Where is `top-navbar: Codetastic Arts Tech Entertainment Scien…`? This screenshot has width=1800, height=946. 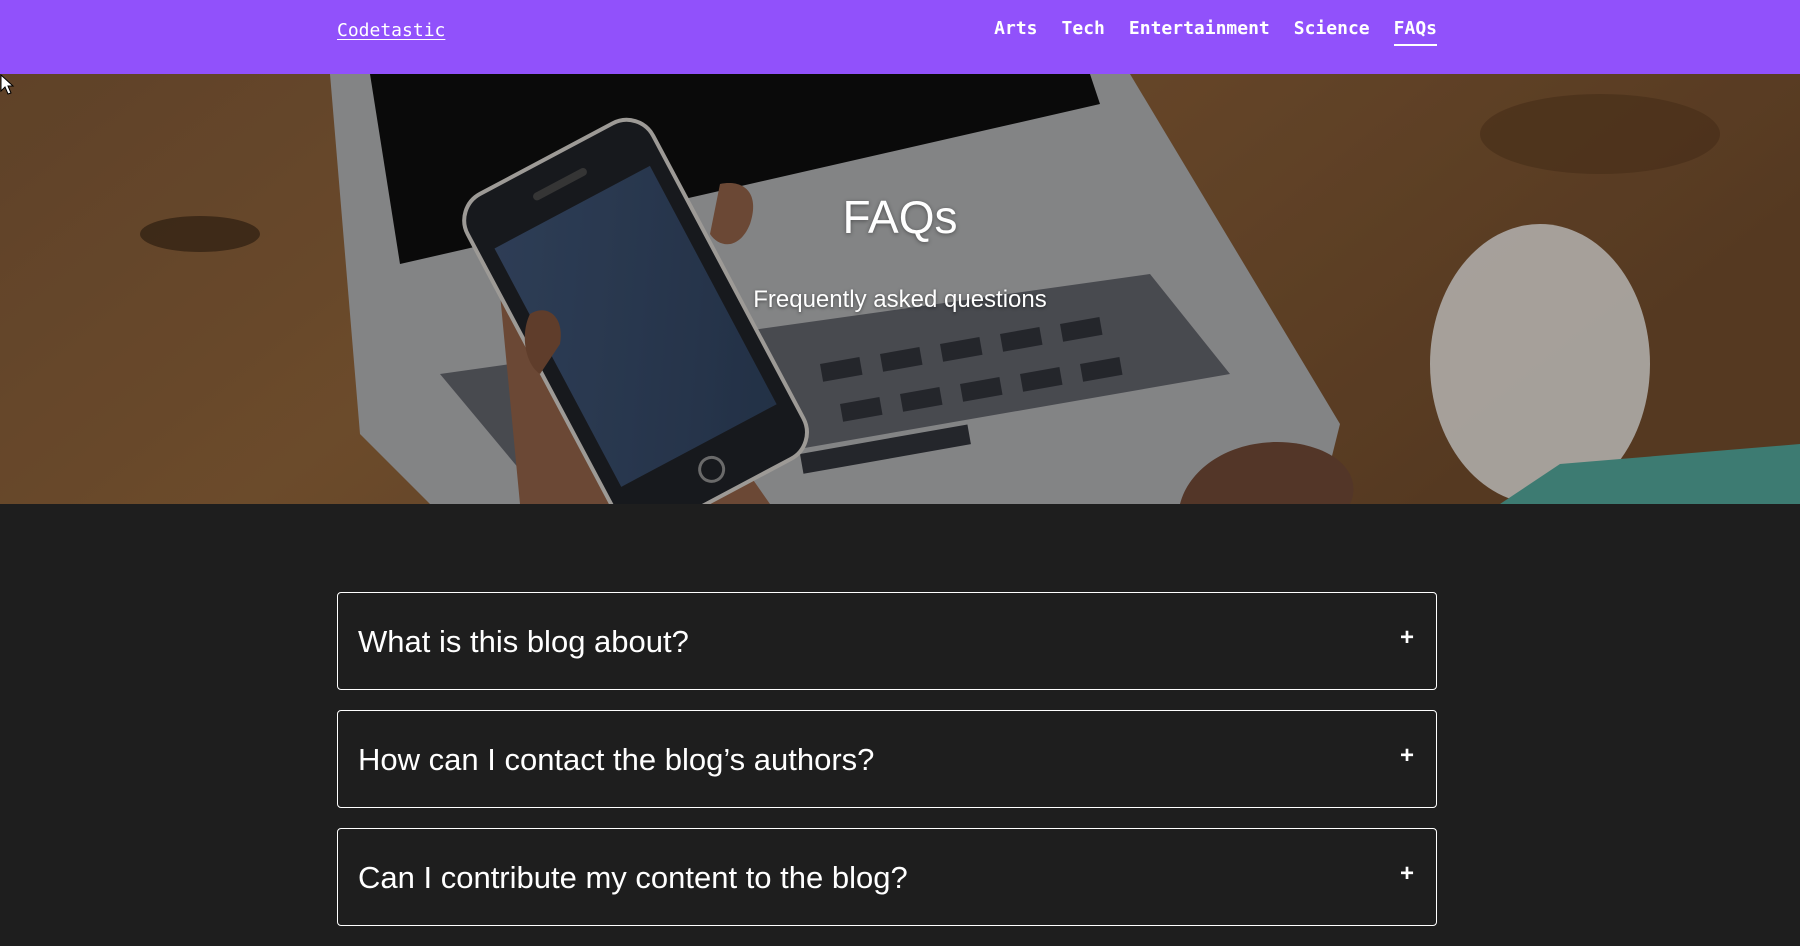
top-navbar: Codetastic Arts Tech Entertainment Scien… is located at coordinates (900, 37).